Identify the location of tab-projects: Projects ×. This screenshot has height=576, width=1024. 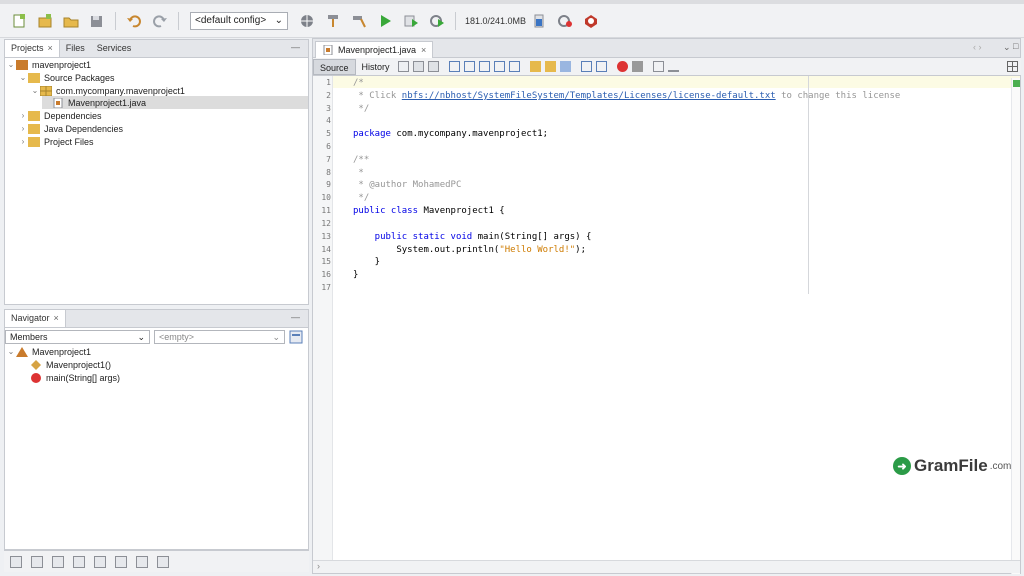
(32, 48).